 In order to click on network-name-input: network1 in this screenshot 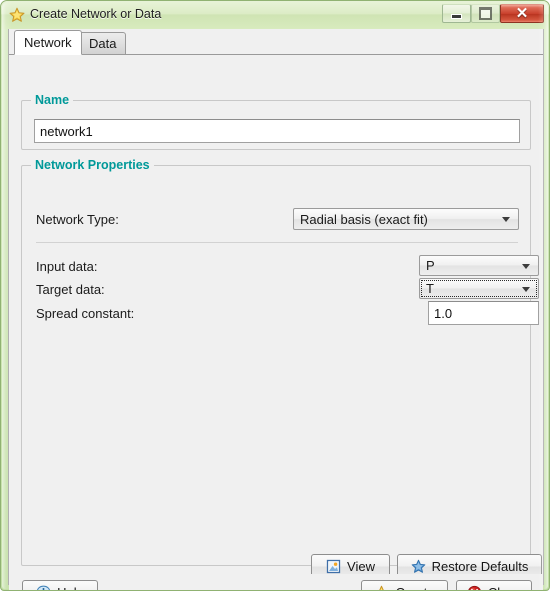, I will do `click(277, 131)`.